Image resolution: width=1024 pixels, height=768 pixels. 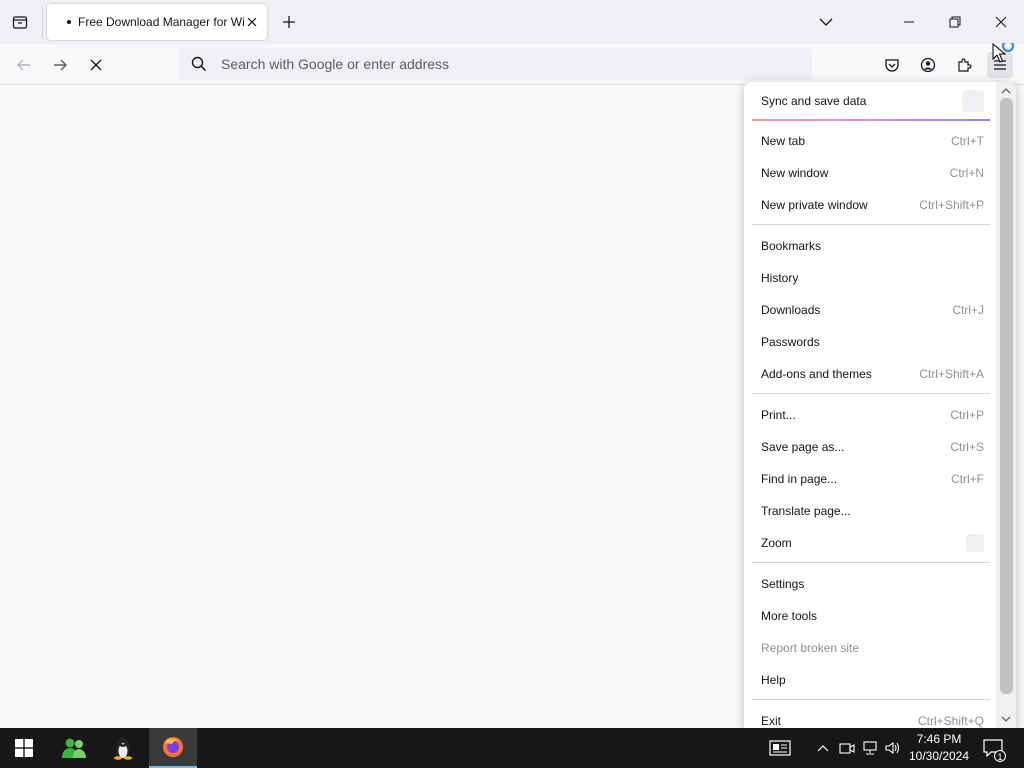 I want to click on people-app-icon, so click(x=74, y=748).